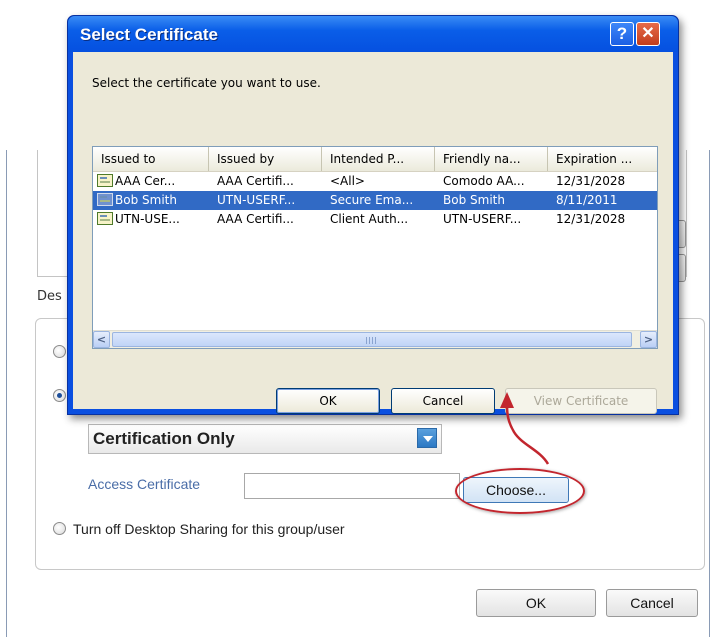 This screenshot has width=712, height=637. Describe the element at coordinates (507, 400) in the screenshot. I see `annotation-arrow-head` at that location.